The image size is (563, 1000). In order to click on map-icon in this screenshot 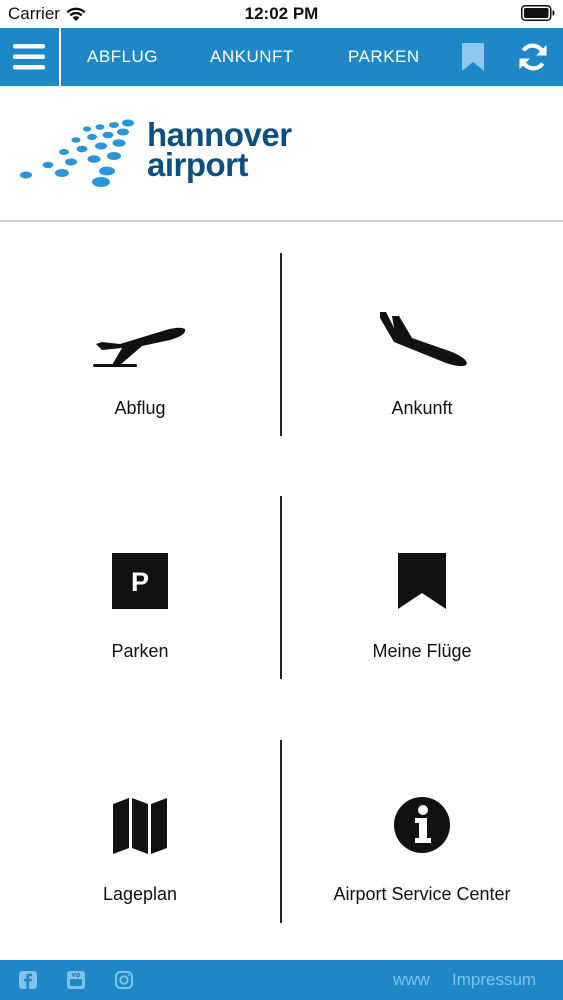, I will do `click(140, 826)`.